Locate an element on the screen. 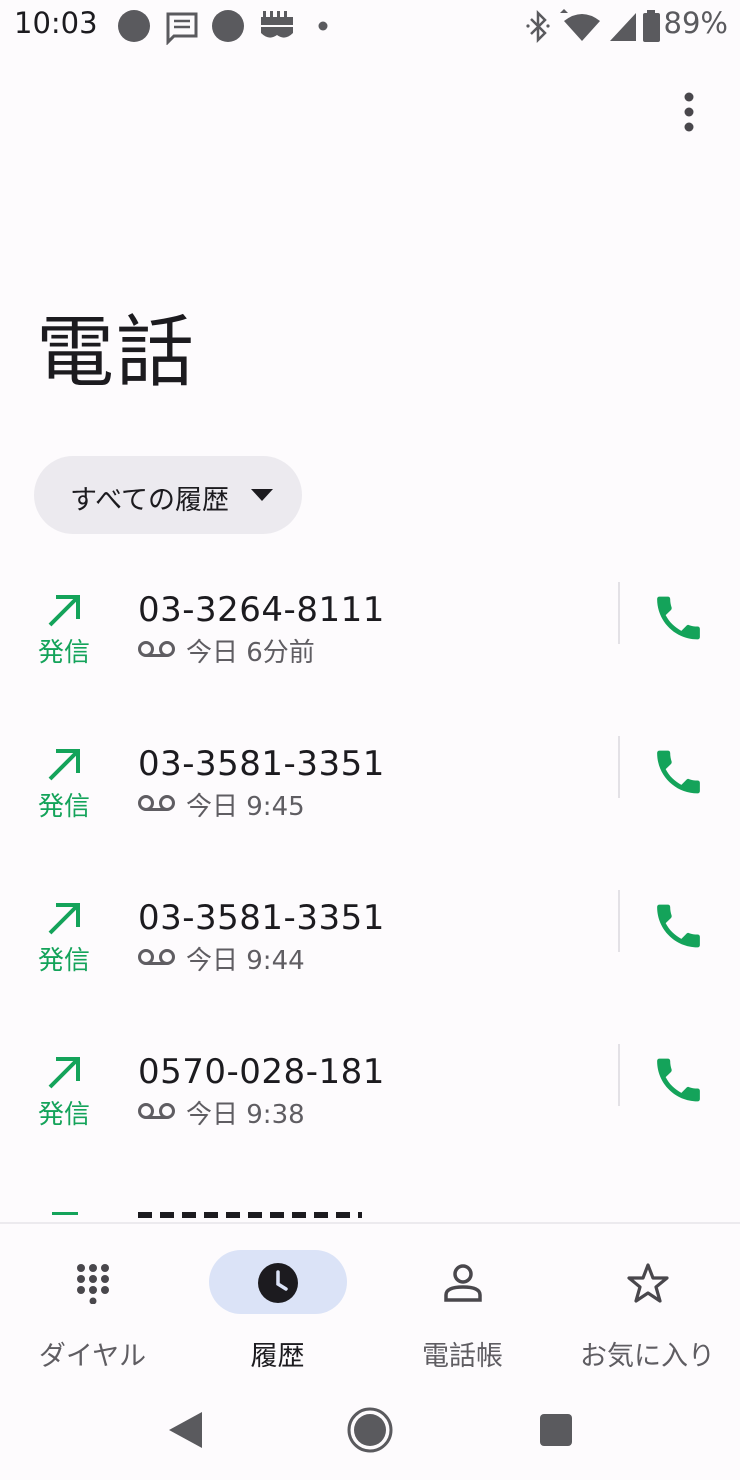  message-icon is located at coordinates (182, 28).